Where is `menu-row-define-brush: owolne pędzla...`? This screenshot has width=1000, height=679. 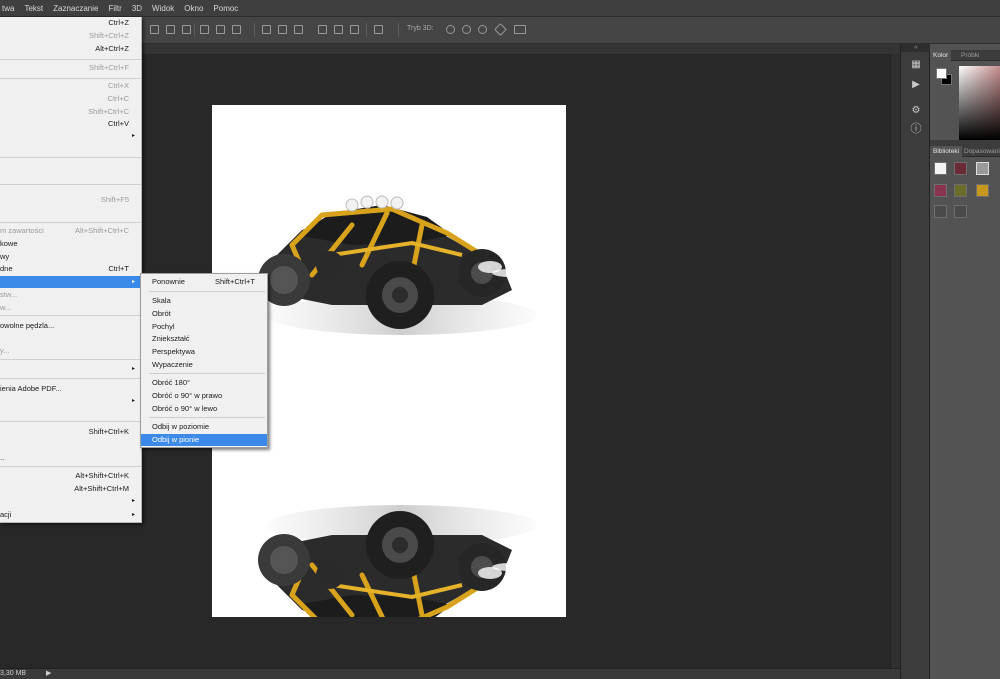
menu-row-define-brush: owolne pędzla... is located at coordinates (70, 326).